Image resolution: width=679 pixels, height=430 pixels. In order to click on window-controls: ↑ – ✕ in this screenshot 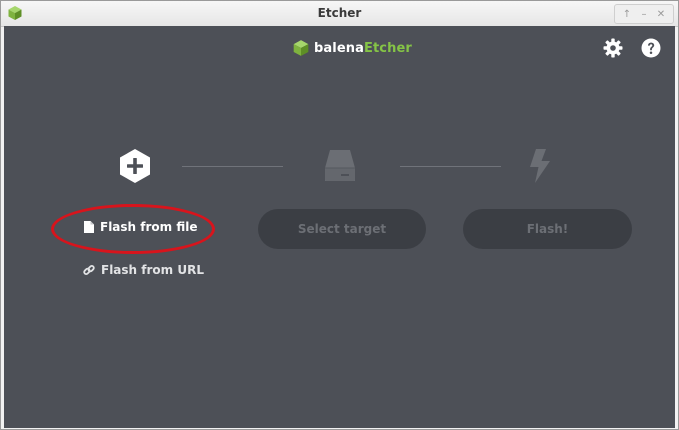, I will do `click(644, 14)`.